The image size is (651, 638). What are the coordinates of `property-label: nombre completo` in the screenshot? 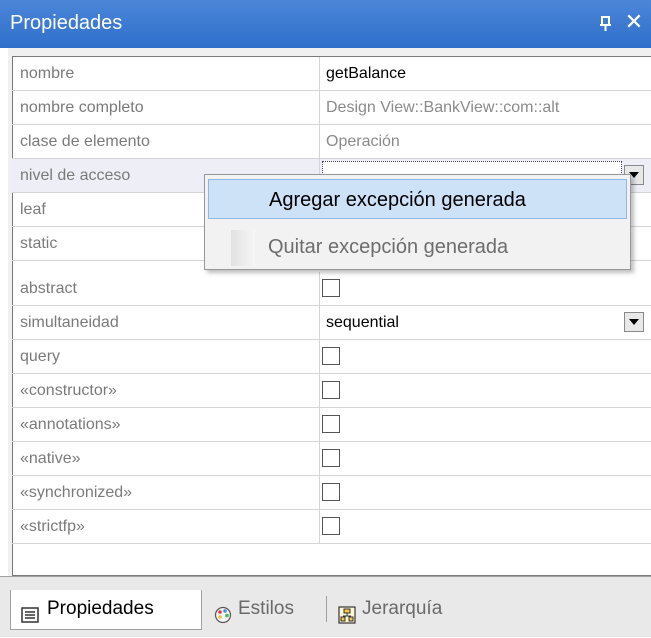 It's located at (82, 107).